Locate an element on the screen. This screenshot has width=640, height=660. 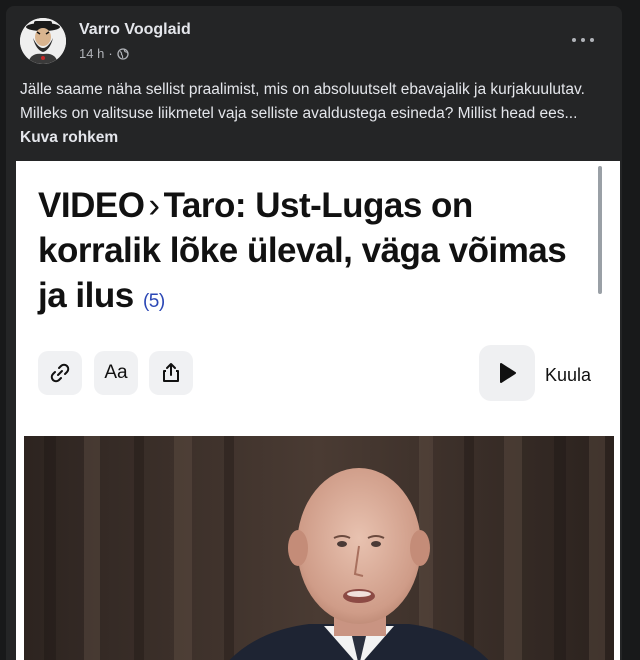
text-size-button: Aa is located at coordinates (116, 373).